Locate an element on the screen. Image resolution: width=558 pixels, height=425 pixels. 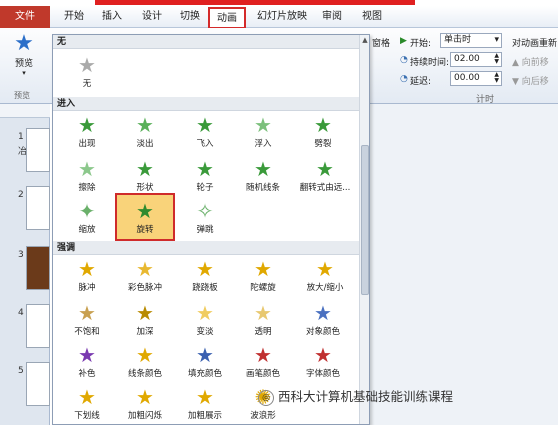
duration-field: 02.00 ▲ ▼ is located at coordinates (476, 59).